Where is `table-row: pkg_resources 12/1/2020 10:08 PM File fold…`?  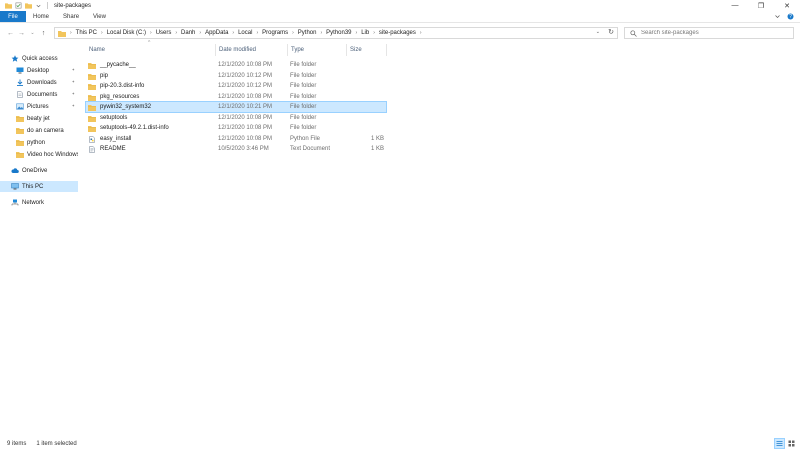 table-row: pkg_resources 12/1/2020 10:08 PM File fold… is located at coordinates (236, 97).